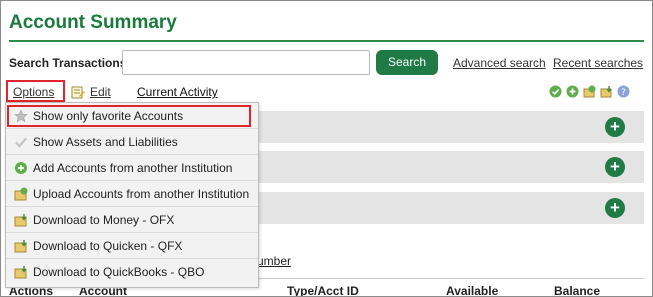 The width and height of the screenshot is (653, 297). I want to click on account-number-link: umber, so click(274, 261).